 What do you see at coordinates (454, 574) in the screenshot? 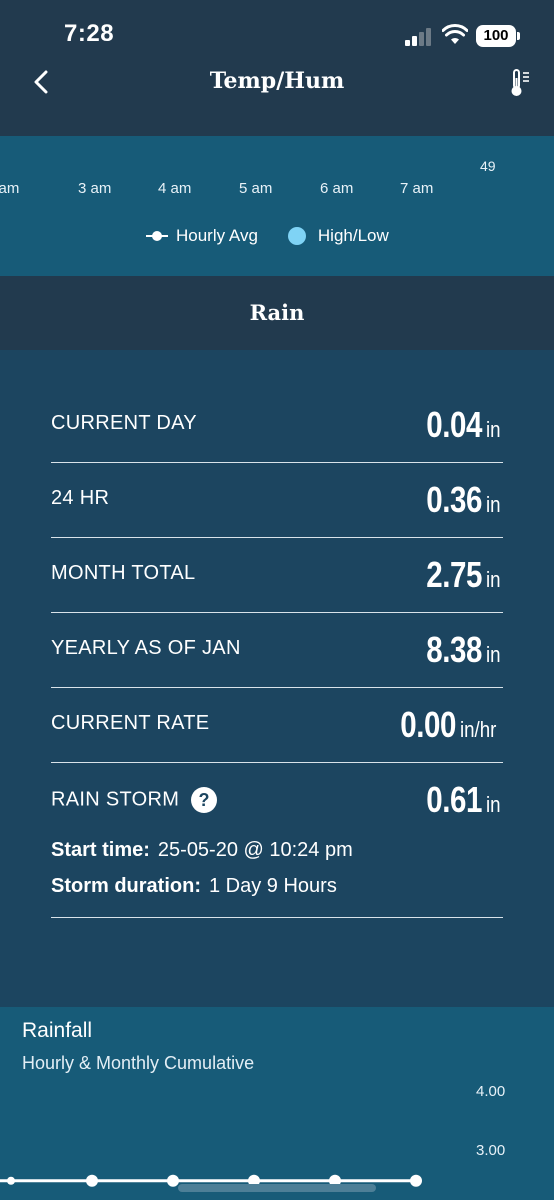
I see `rain-value-number: 2.75` at bounding box center [454, 574].